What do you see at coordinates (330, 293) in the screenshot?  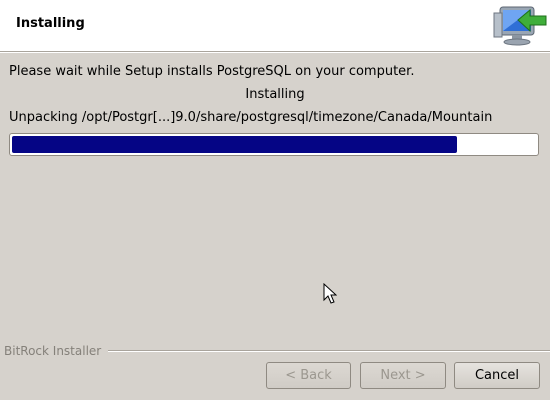 I see `mouse-pointer-icon` at bounding box center [330, 293].